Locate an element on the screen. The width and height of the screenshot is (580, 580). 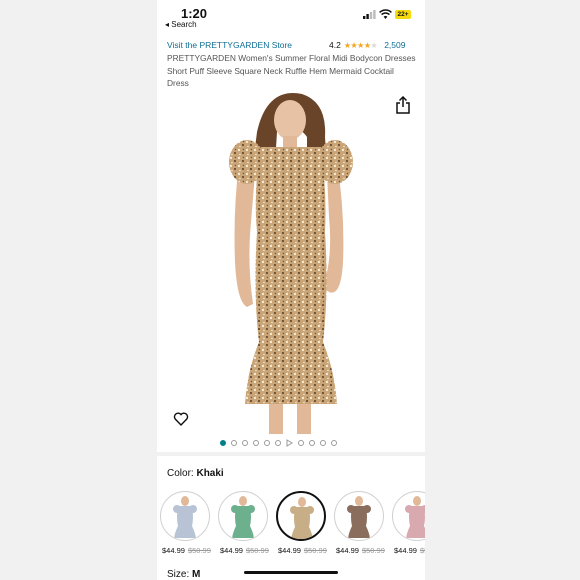
status-bar: 1:20 ◂ Search 22+ is located at coordinates (291, 18).